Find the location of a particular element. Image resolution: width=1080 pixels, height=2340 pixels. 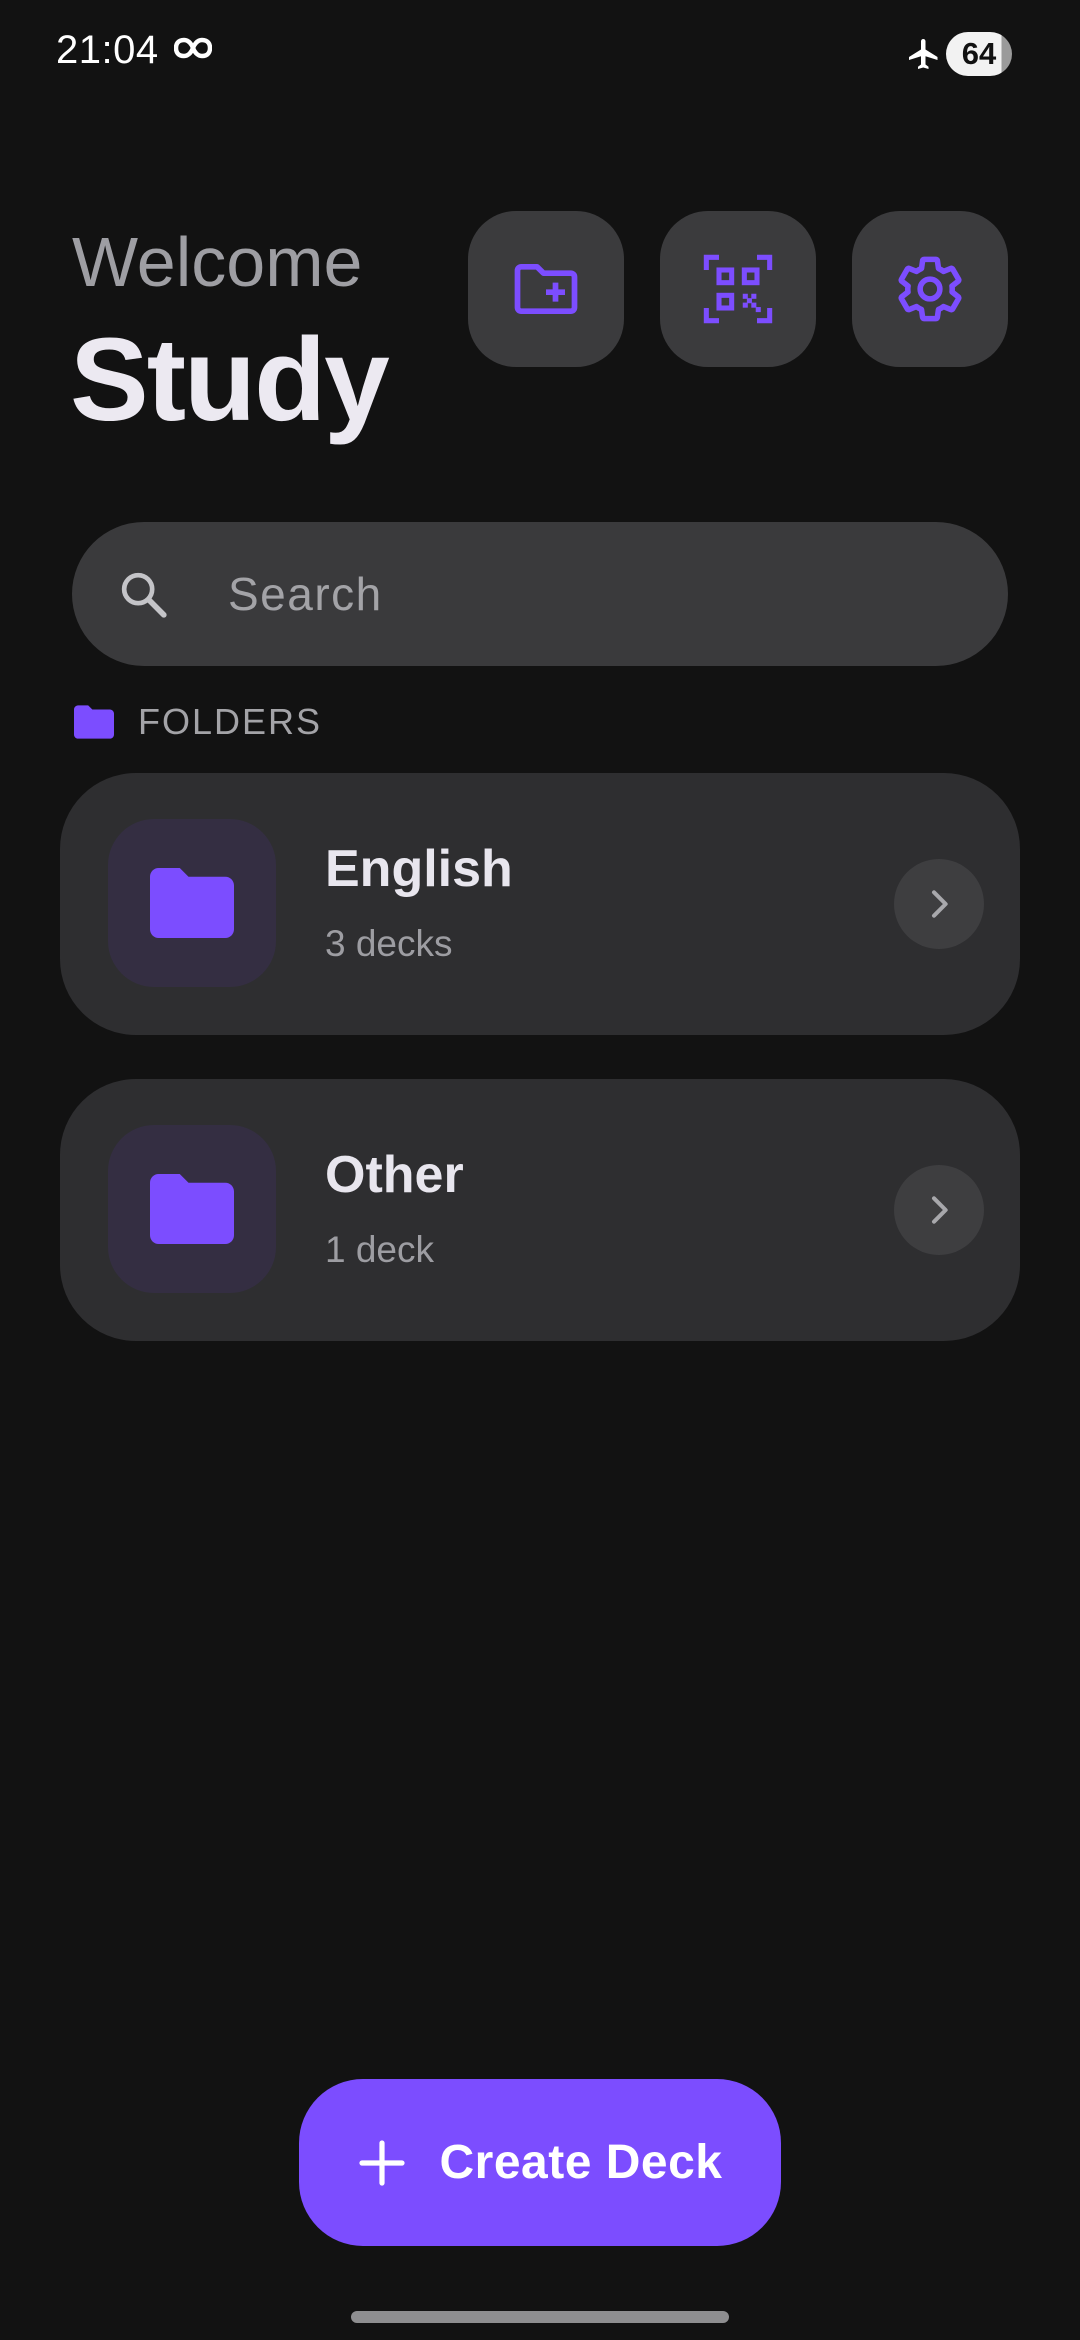

folders-section-header: FOLDERS is located at coordinates (198, 722).